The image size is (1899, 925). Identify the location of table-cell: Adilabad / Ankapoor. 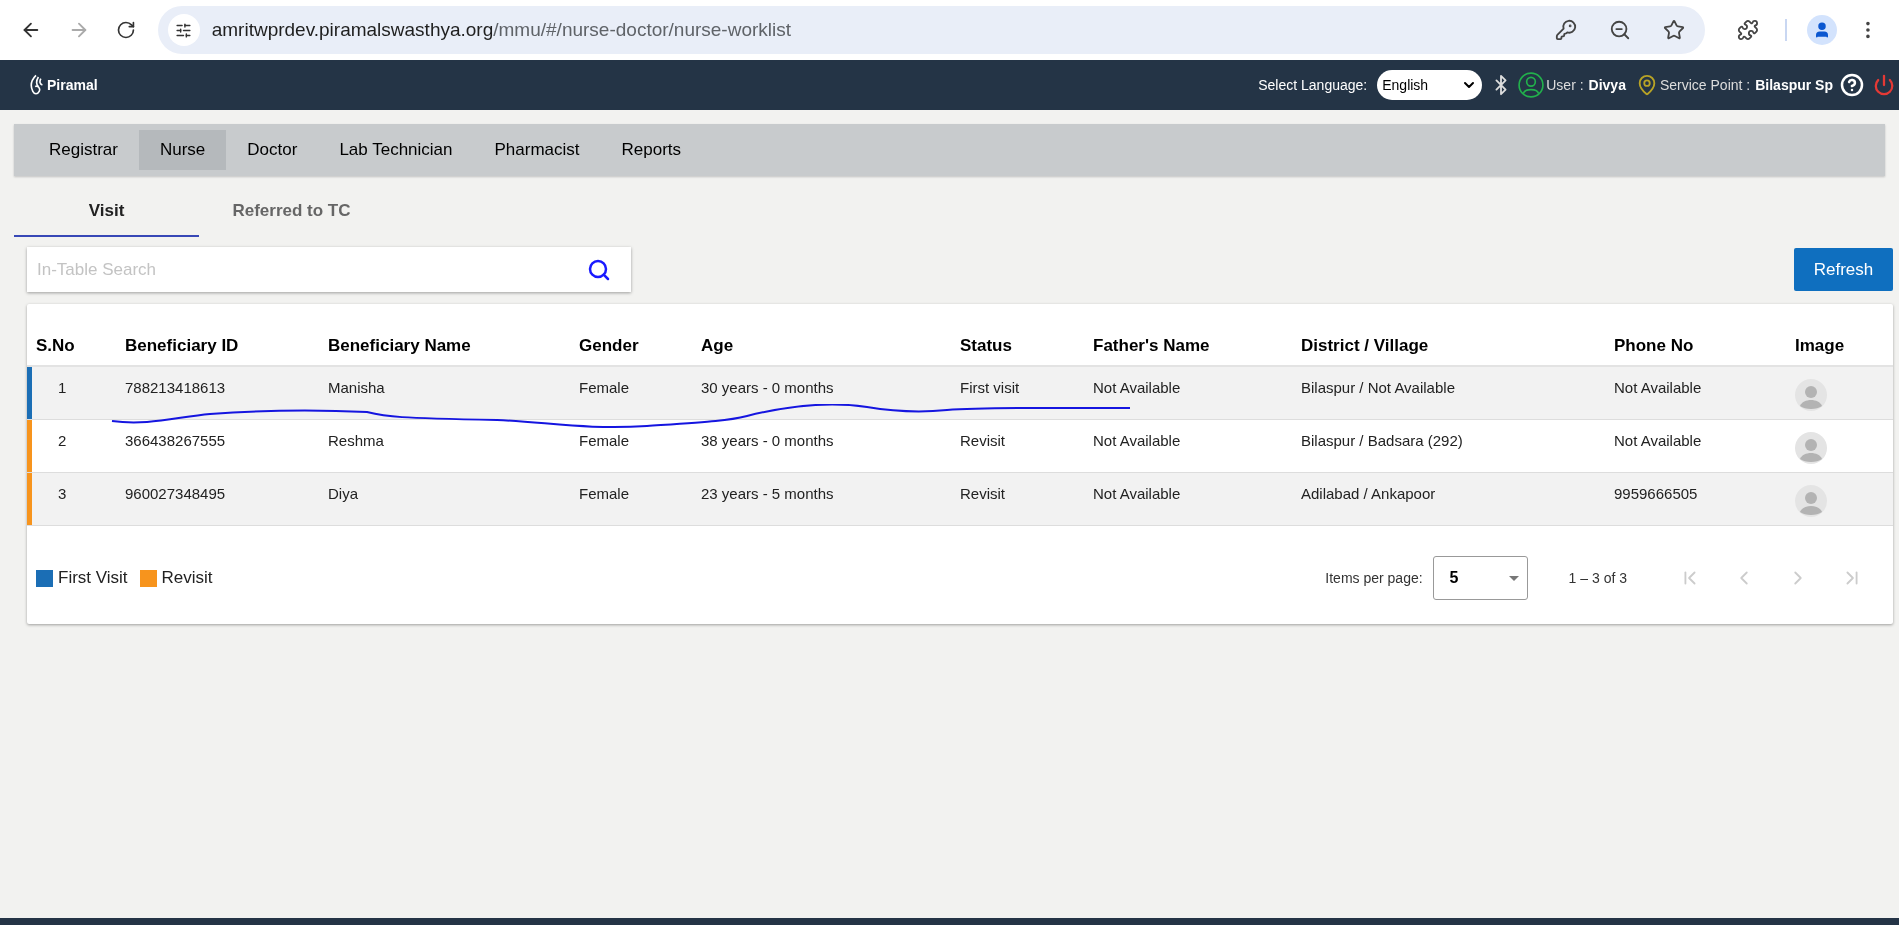
(1368, 493).